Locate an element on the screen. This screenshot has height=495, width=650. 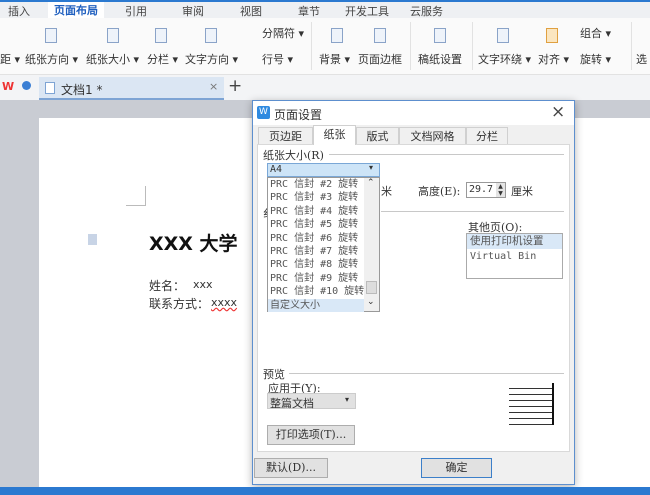
new-tab-button: + is located at coordinates (235, 86).